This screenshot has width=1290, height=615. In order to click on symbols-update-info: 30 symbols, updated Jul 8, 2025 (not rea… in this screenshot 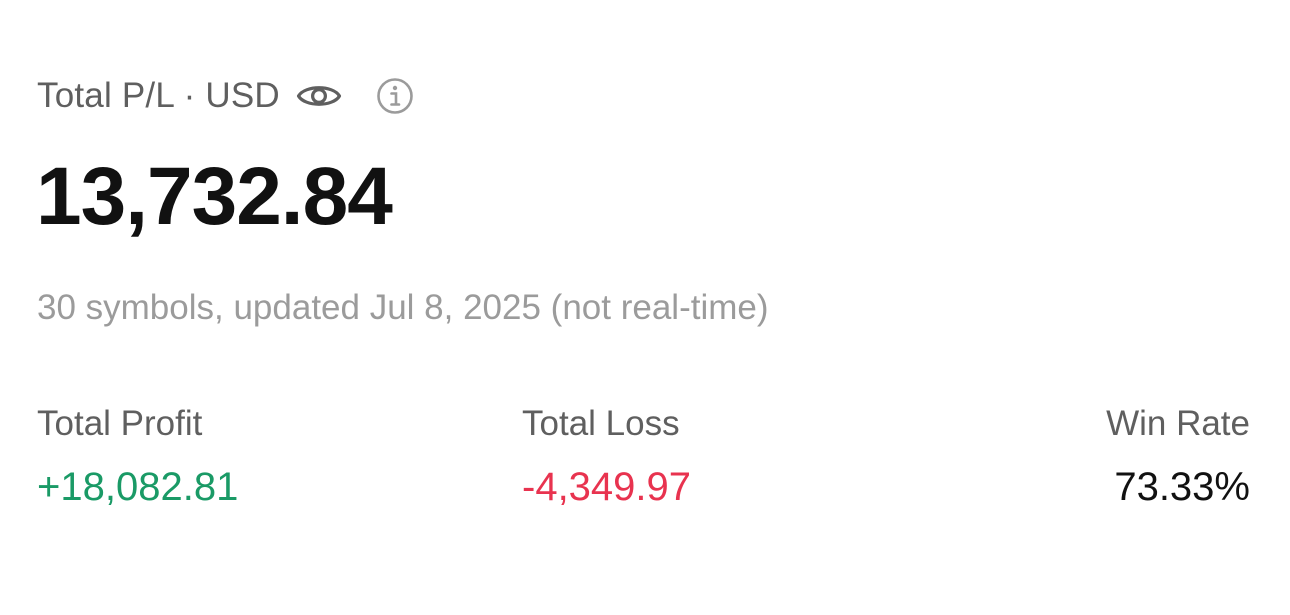, I will do `click(403, 307)`.